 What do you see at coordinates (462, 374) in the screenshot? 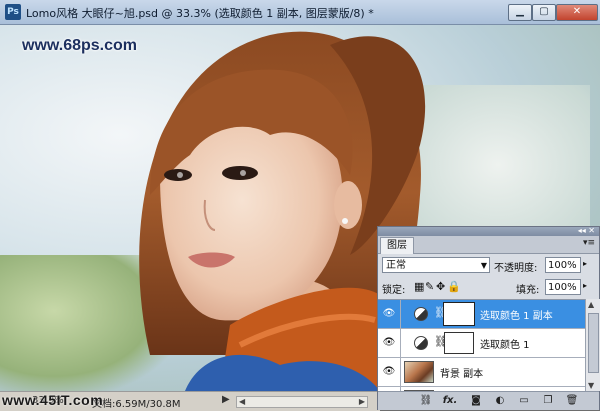
I see `layer-name: 背景 副本` at bounding box center [462, 374].